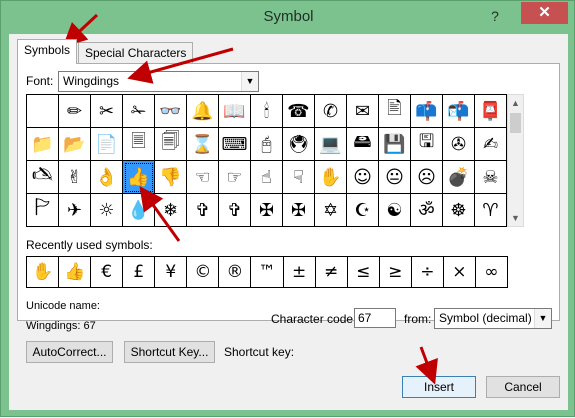 The width and height of the screenshot is (575, 418). Describe the element at coordinates (363, 111) in the screenshot. I see `symbol-cell: ✉` at that location.